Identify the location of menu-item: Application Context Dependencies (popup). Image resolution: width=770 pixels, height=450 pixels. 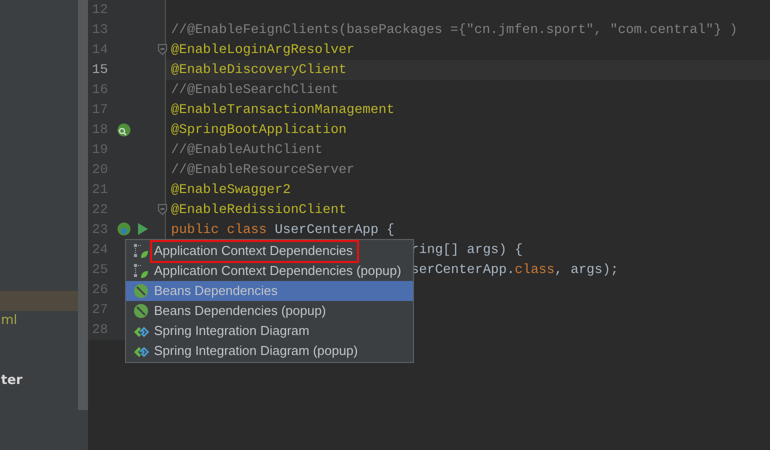
(269, 271).